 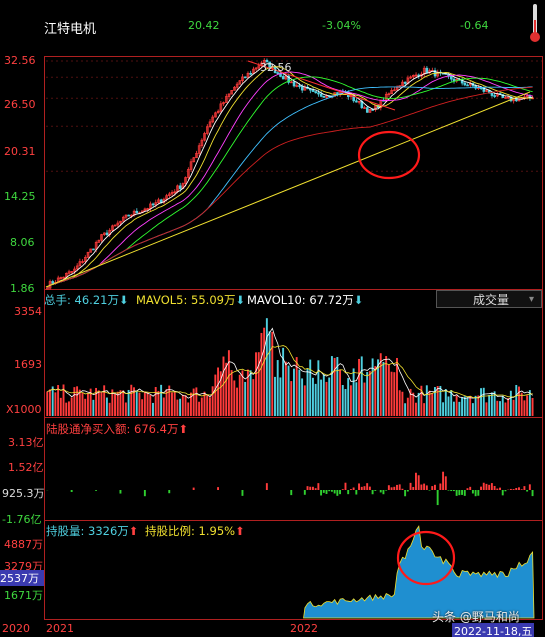 What do you see at coordinates (28, 364) in the screenshot?
I see `volume-tick-mid: 1693` at bounding box center [28, 364].